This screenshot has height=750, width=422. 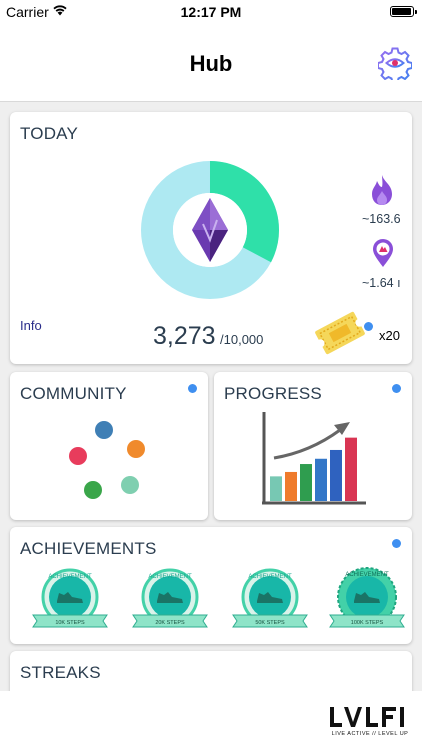 What do you see at coordinates (73, 393) in the screenshot?
I see `community-title: COMMUNITY` at bounding box center [73, 393].